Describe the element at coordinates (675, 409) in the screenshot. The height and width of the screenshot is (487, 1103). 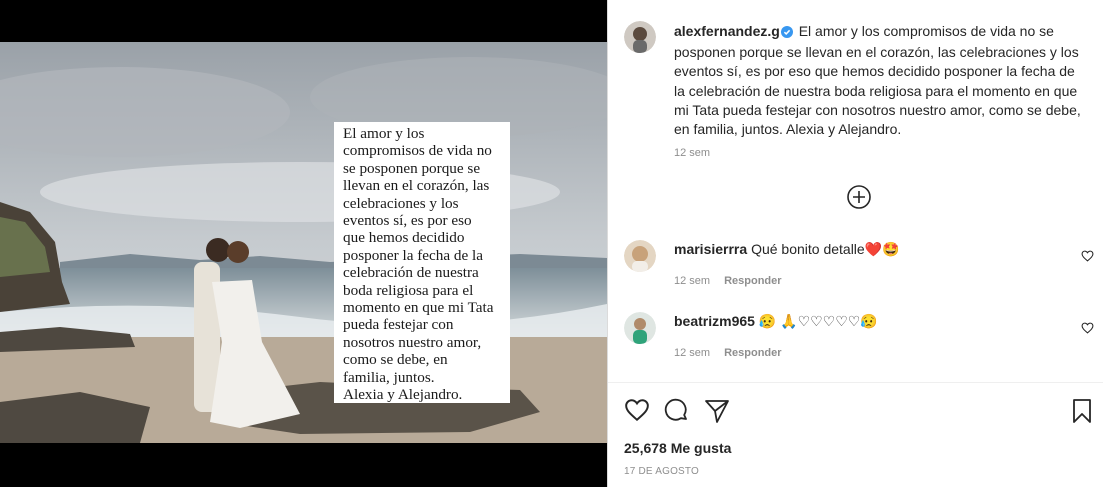
I see `comment-icon` at that location.